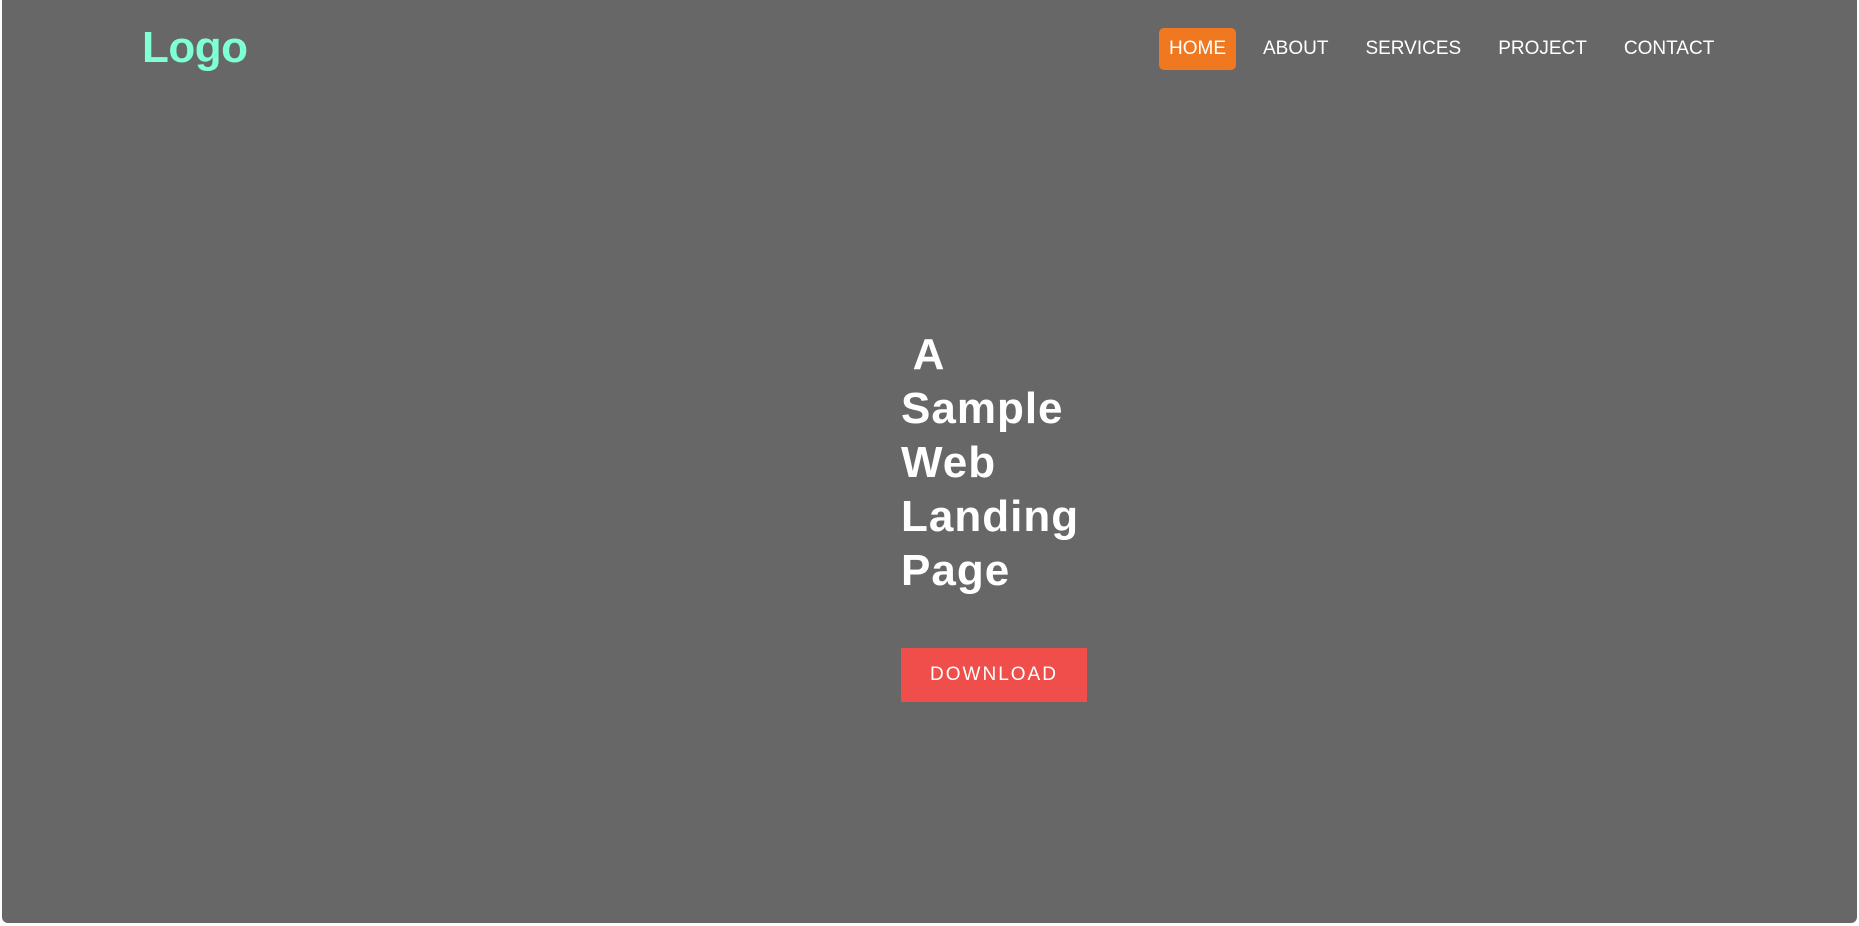 This screenshot has width=1859, height=926. What do you see at coordinates (1542, 49) in the screenshot?
I see `nav-item-project: PROJECT` at bounding box center [1542, 49].